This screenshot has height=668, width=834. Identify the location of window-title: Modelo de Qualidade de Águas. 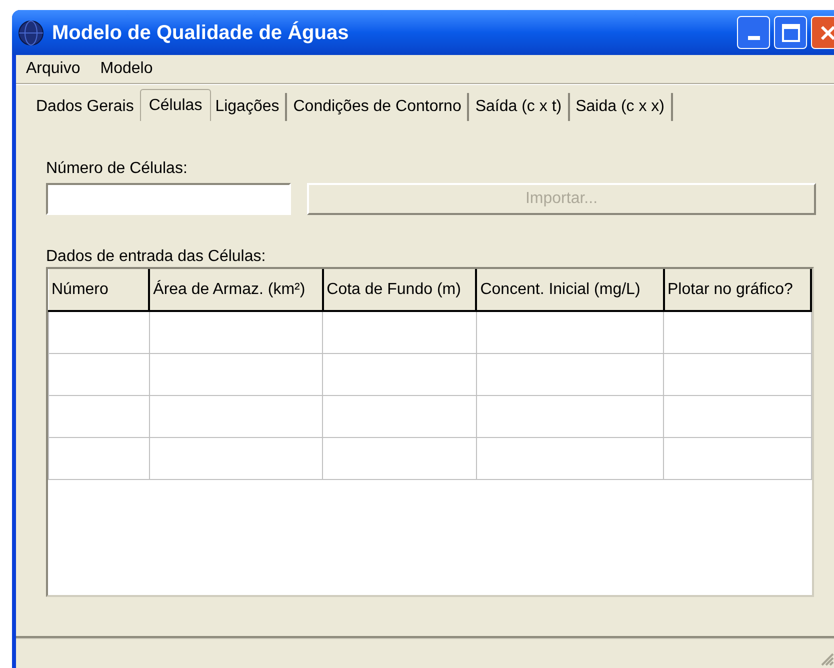
(200, 33).